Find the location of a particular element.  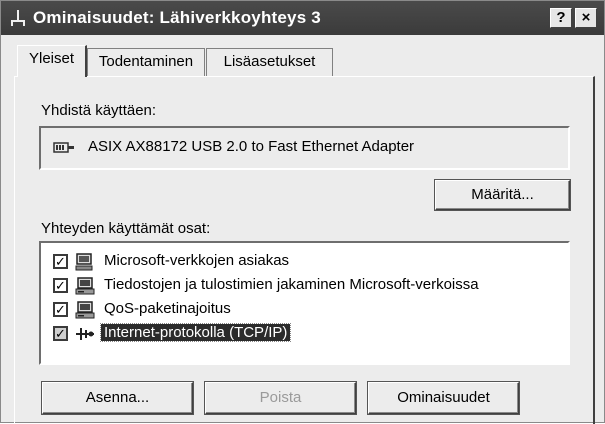

component-label: Microsoft-verkkojen asiakas is located at coordinates (197, 260).